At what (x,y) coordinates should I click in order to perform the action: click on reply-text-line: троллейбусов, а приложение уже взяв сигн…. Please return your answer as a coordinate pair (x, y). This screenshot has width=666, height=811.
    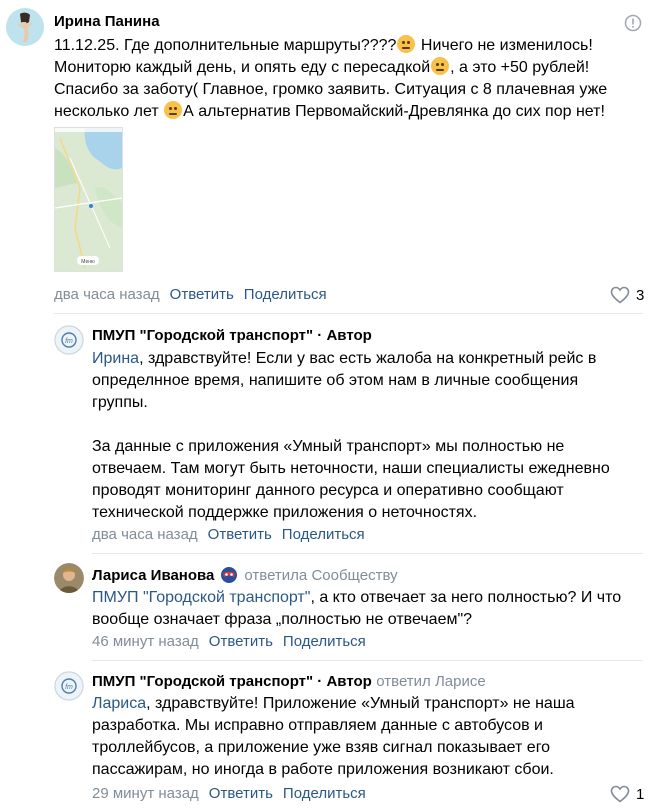
    Looking at the image, I should click on (321, 747).